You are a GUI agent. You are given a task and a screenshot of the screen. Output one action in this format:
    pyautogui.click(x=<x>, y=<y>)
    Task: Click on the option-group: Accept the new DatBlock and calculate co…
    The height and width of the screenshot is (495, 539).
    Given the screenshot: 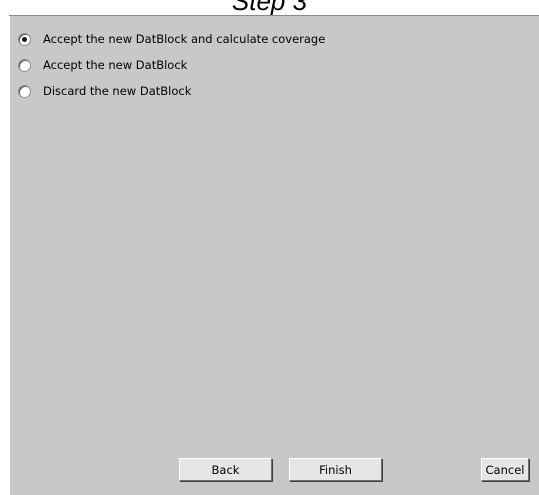 What is the action you would take?
    pyautogui.click(x=171, y=65)
    